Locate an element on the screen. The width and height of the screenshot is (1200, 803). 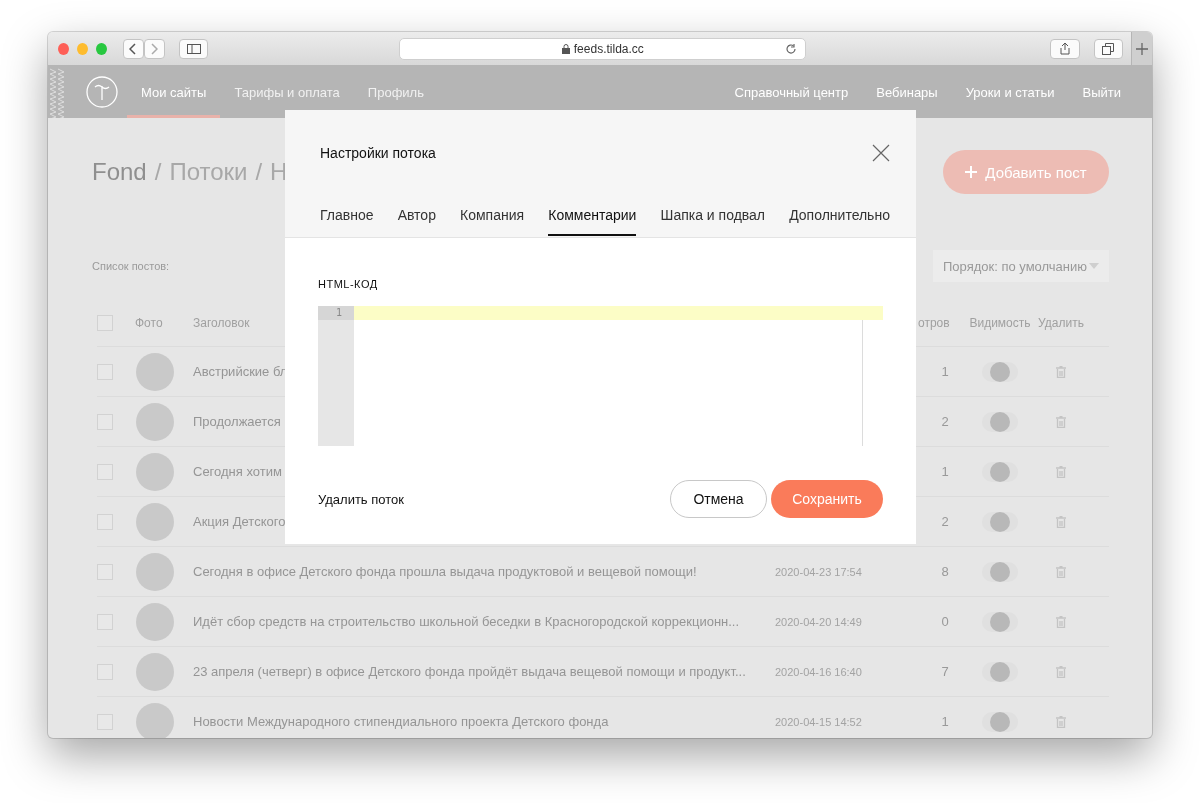
nav-link: Справочный центр is located at coordinates (791, 92).